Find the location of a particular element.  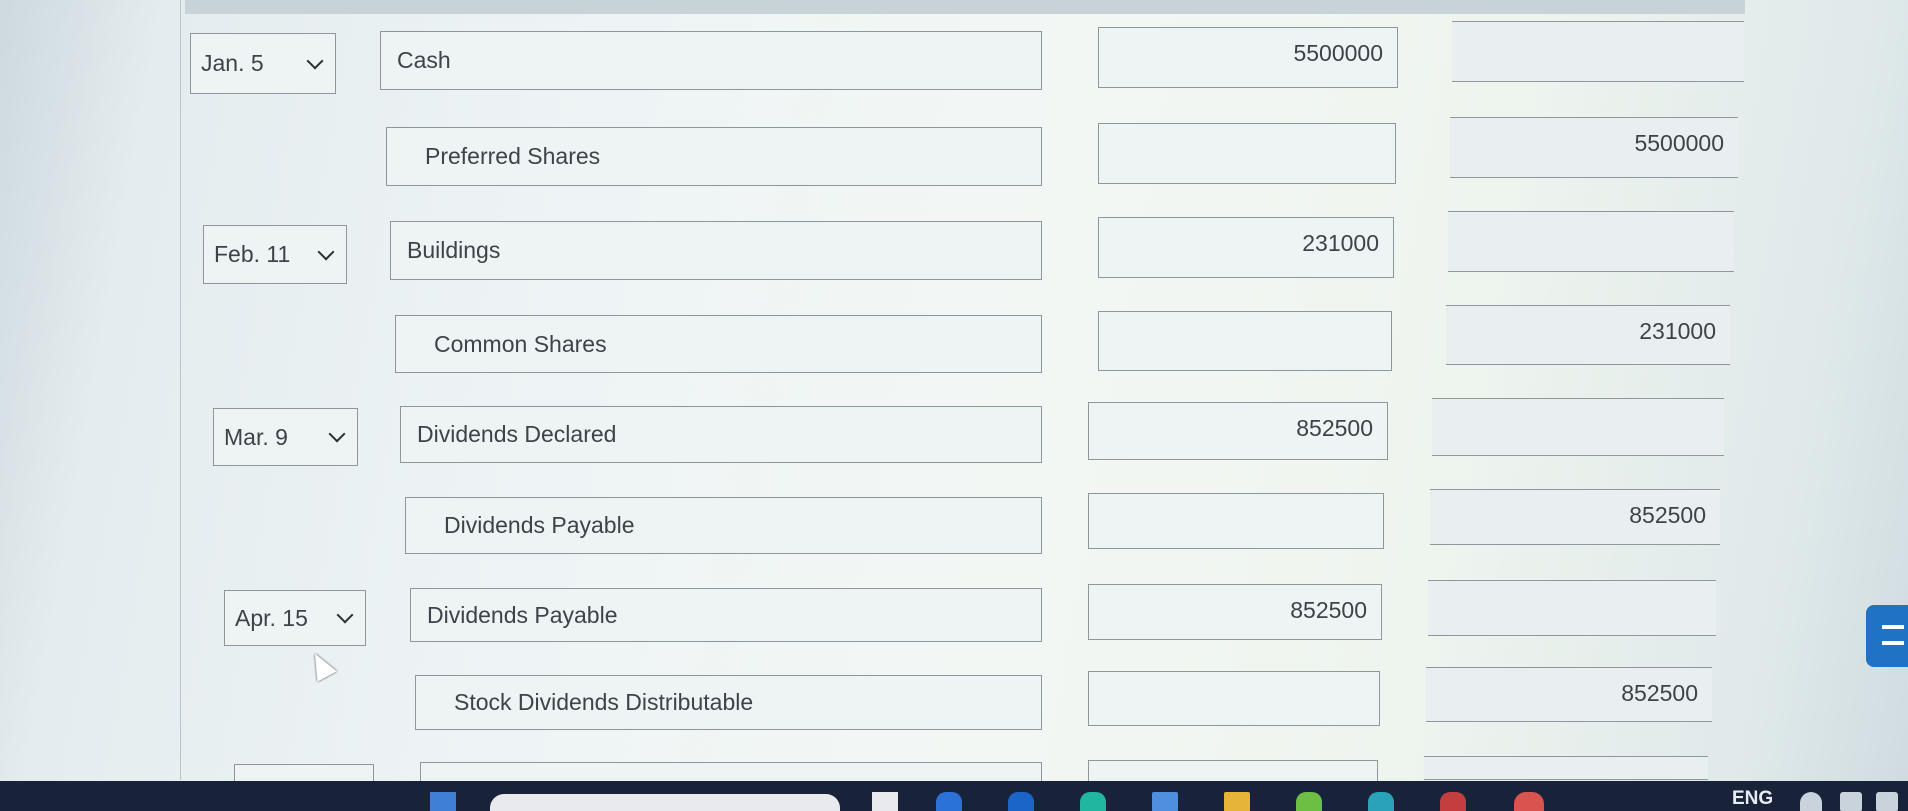

credit-field-next-row is located at coordinates (1566, 768).